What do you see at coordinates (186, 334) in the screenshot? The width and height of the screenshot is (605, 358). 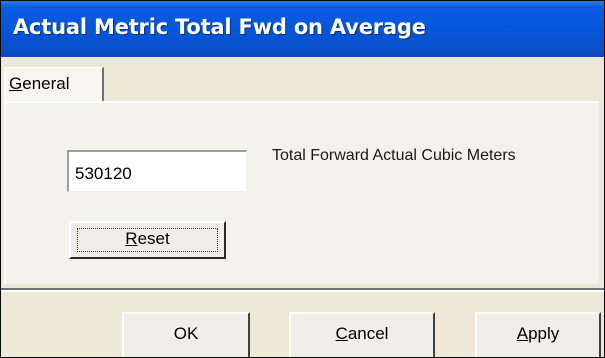 I see `ok-button: OK` at bounding box center [186, 334].